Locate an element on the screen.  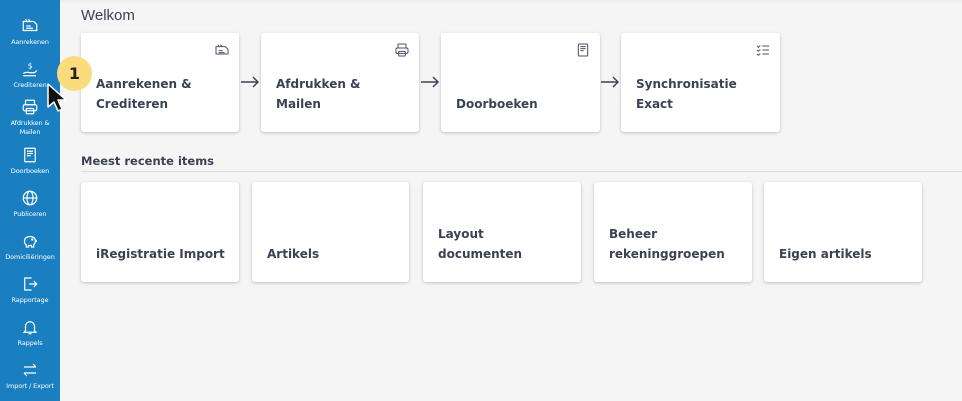
recent-card-label: Eigen artikels is located at coordinates (825, 254).